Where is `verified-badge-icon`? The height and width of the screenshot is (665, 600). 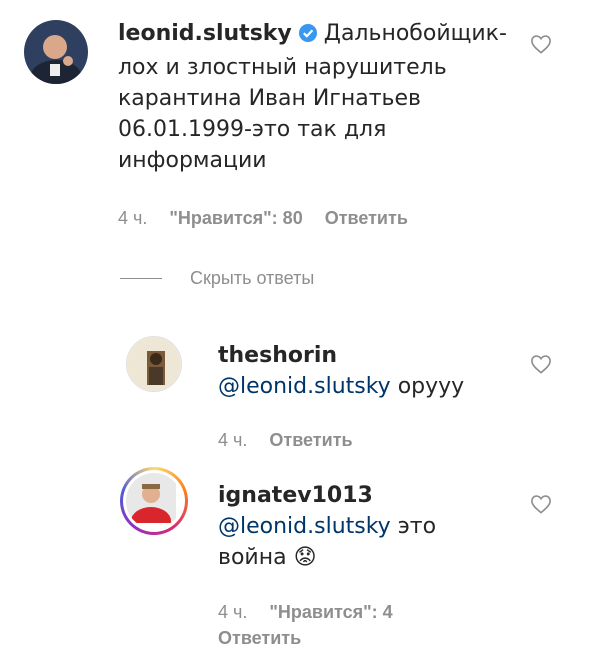
verified-badge-icon is located at coordinates (308, 36).